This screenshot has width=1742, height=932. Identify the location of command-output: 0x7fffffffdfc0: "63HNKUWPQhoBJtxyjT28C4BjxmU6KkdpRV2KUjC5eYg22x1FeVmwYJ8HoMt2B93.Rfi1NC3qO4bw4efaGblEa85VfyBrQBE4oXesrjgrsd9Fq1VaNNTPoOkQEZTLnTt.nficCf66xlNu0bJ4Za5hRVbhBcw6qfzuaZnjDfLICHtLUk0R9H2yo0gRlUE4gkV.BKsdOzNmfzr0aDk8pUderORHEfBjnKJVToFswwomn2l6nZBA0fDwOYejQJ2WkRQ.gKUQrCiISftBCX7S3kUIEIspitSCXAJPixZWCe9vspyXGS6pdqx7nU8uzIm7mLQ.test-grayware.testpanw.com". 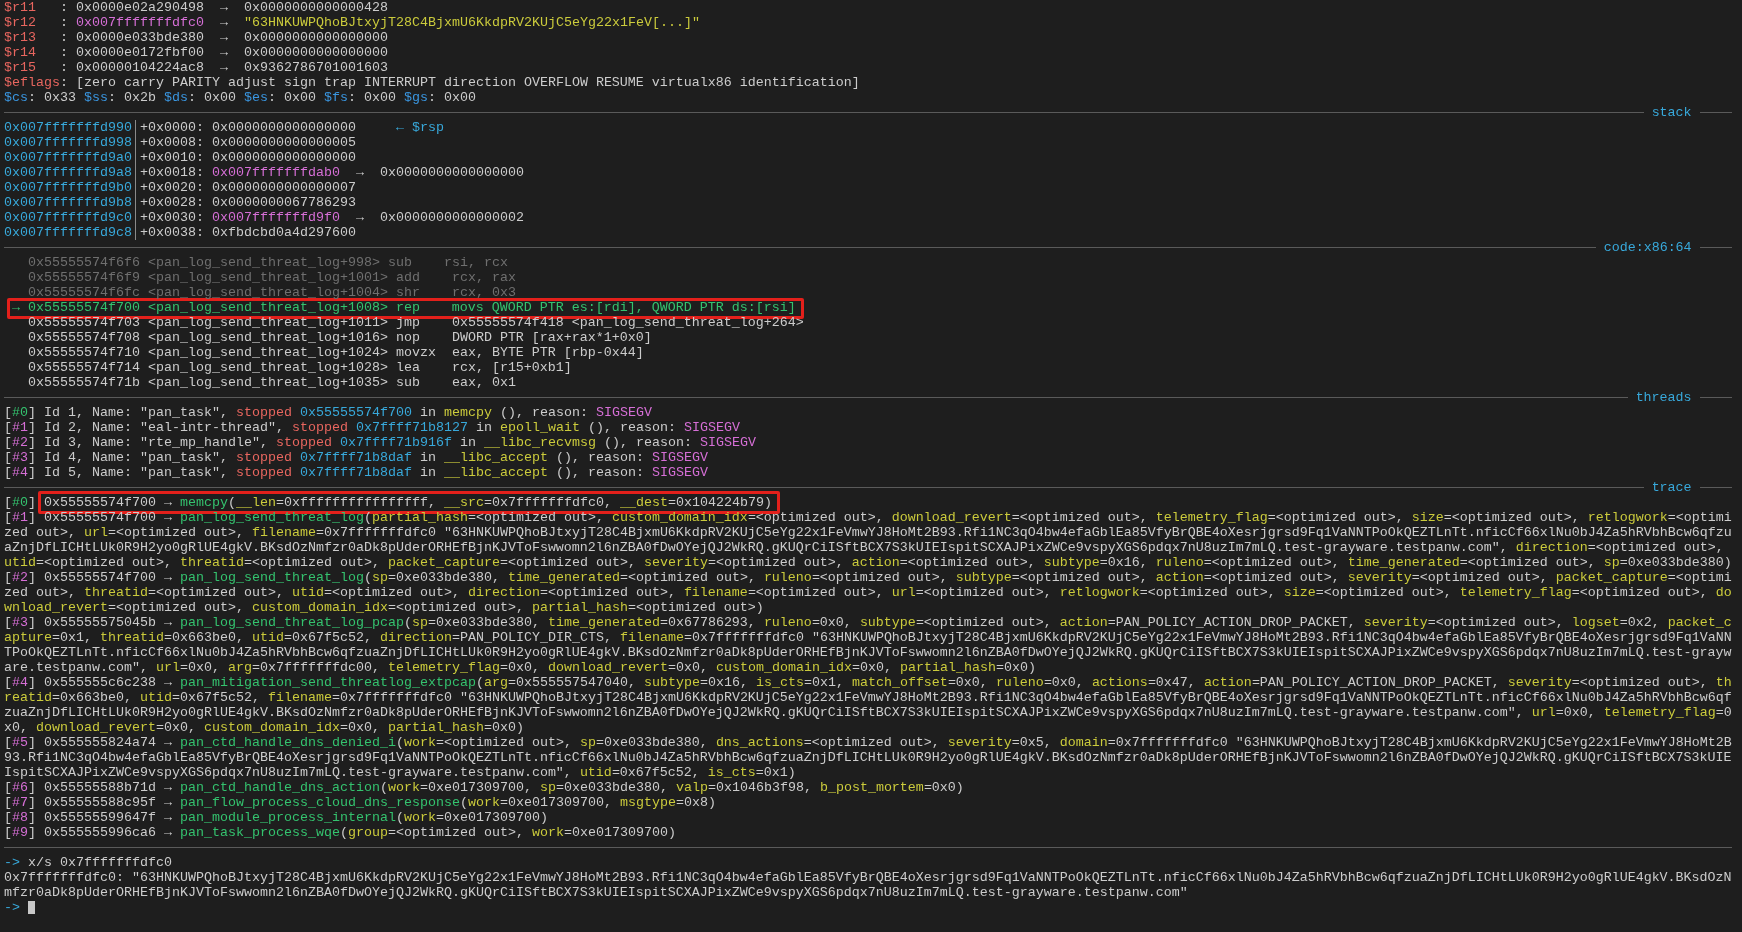
(868, 885).